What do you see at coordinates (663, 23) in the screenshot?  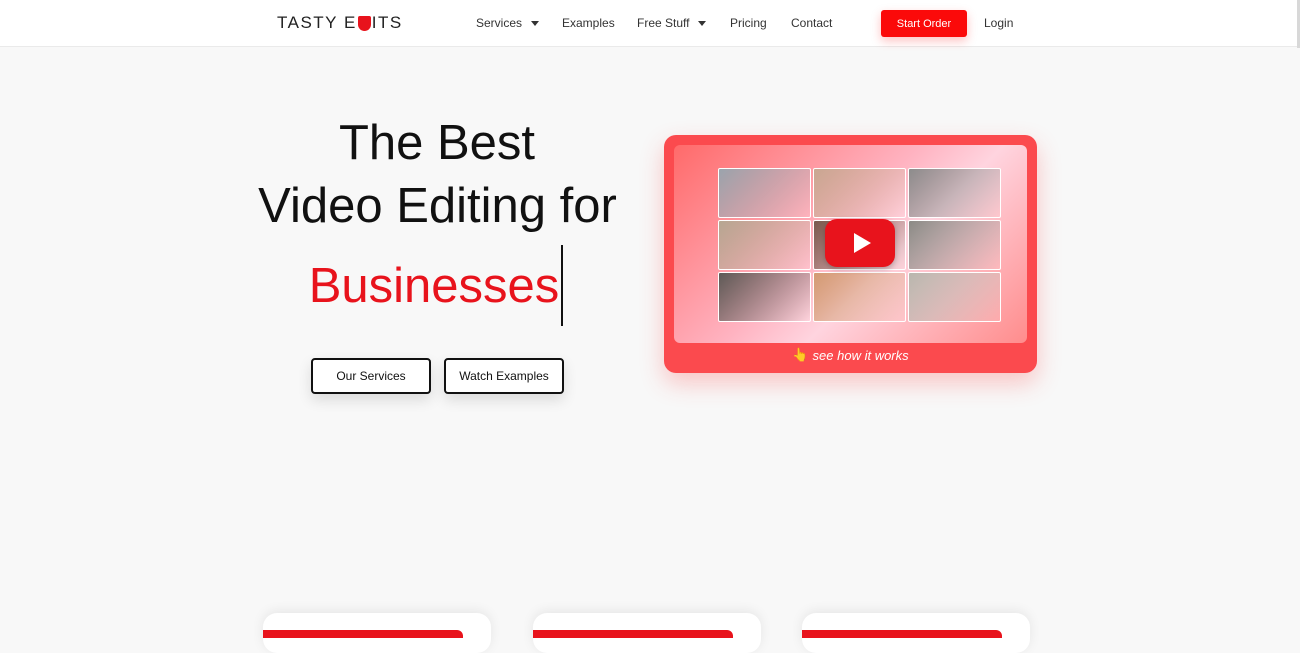 I see `nav-free-stuff-label: Free Stuff` at bounding box center [663, 23].